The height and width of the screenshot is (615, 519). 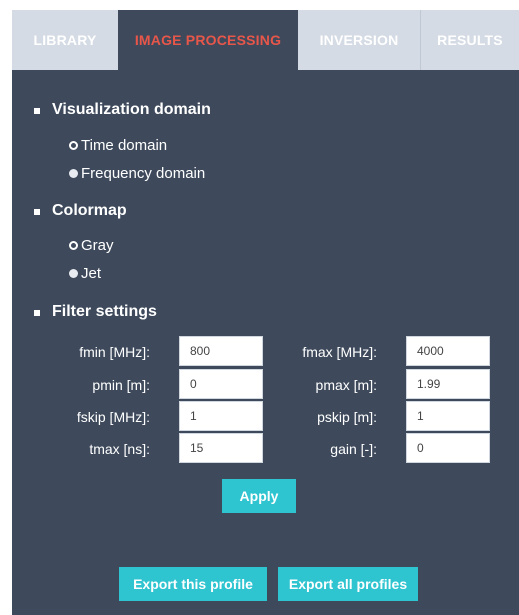 I want to click on pskip-input, so click(x=448, y=416).